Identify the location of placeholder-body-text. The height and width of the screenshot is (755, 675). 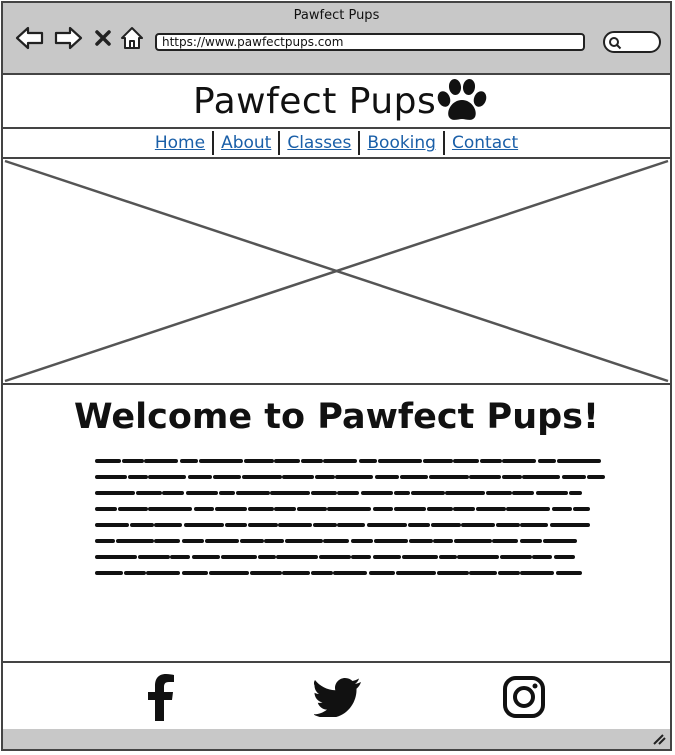
(350, 517).